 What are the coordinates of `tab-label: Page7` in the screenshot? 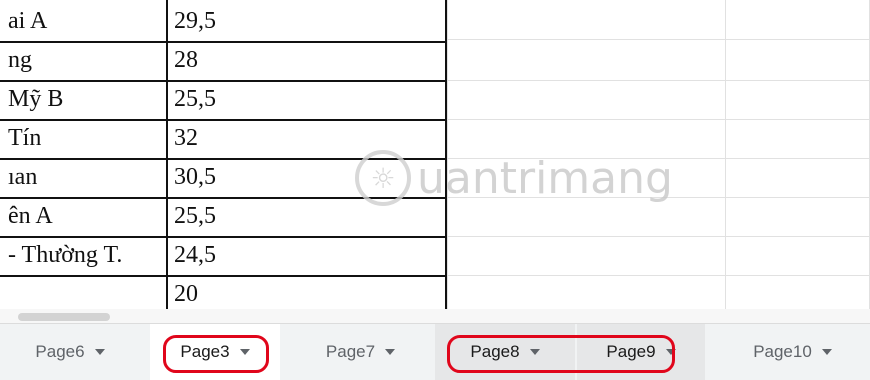 It's located at (350, 351).